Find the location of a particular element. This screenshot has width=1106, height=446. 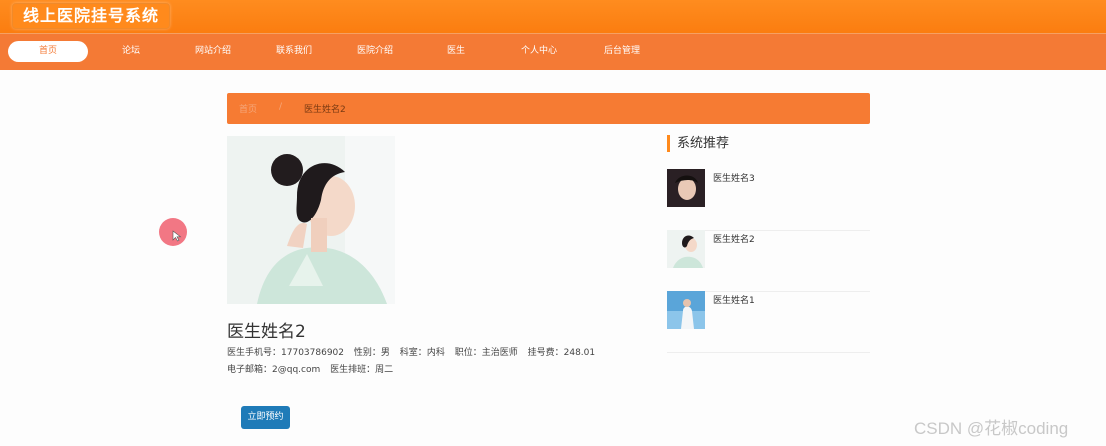

schedule-label: 医生排班： is located at coordinates (353, 370).